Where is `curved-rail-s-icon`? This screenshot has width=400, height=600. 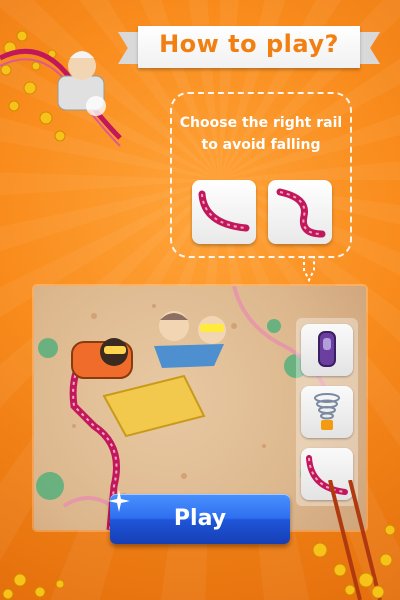
curved-rail-s-icon is located at coordinates (301, 213).